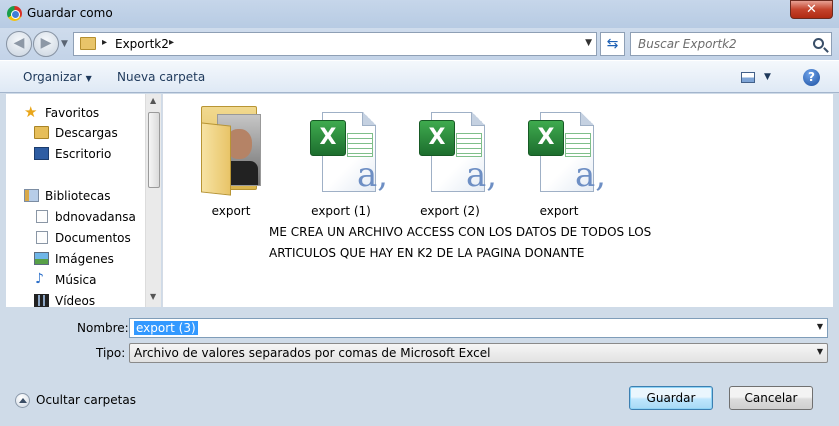 Image resolution: width=839 pixels, height=426 pixels. I want to click on organize-button: Organizar ▼, so click(57, 77).